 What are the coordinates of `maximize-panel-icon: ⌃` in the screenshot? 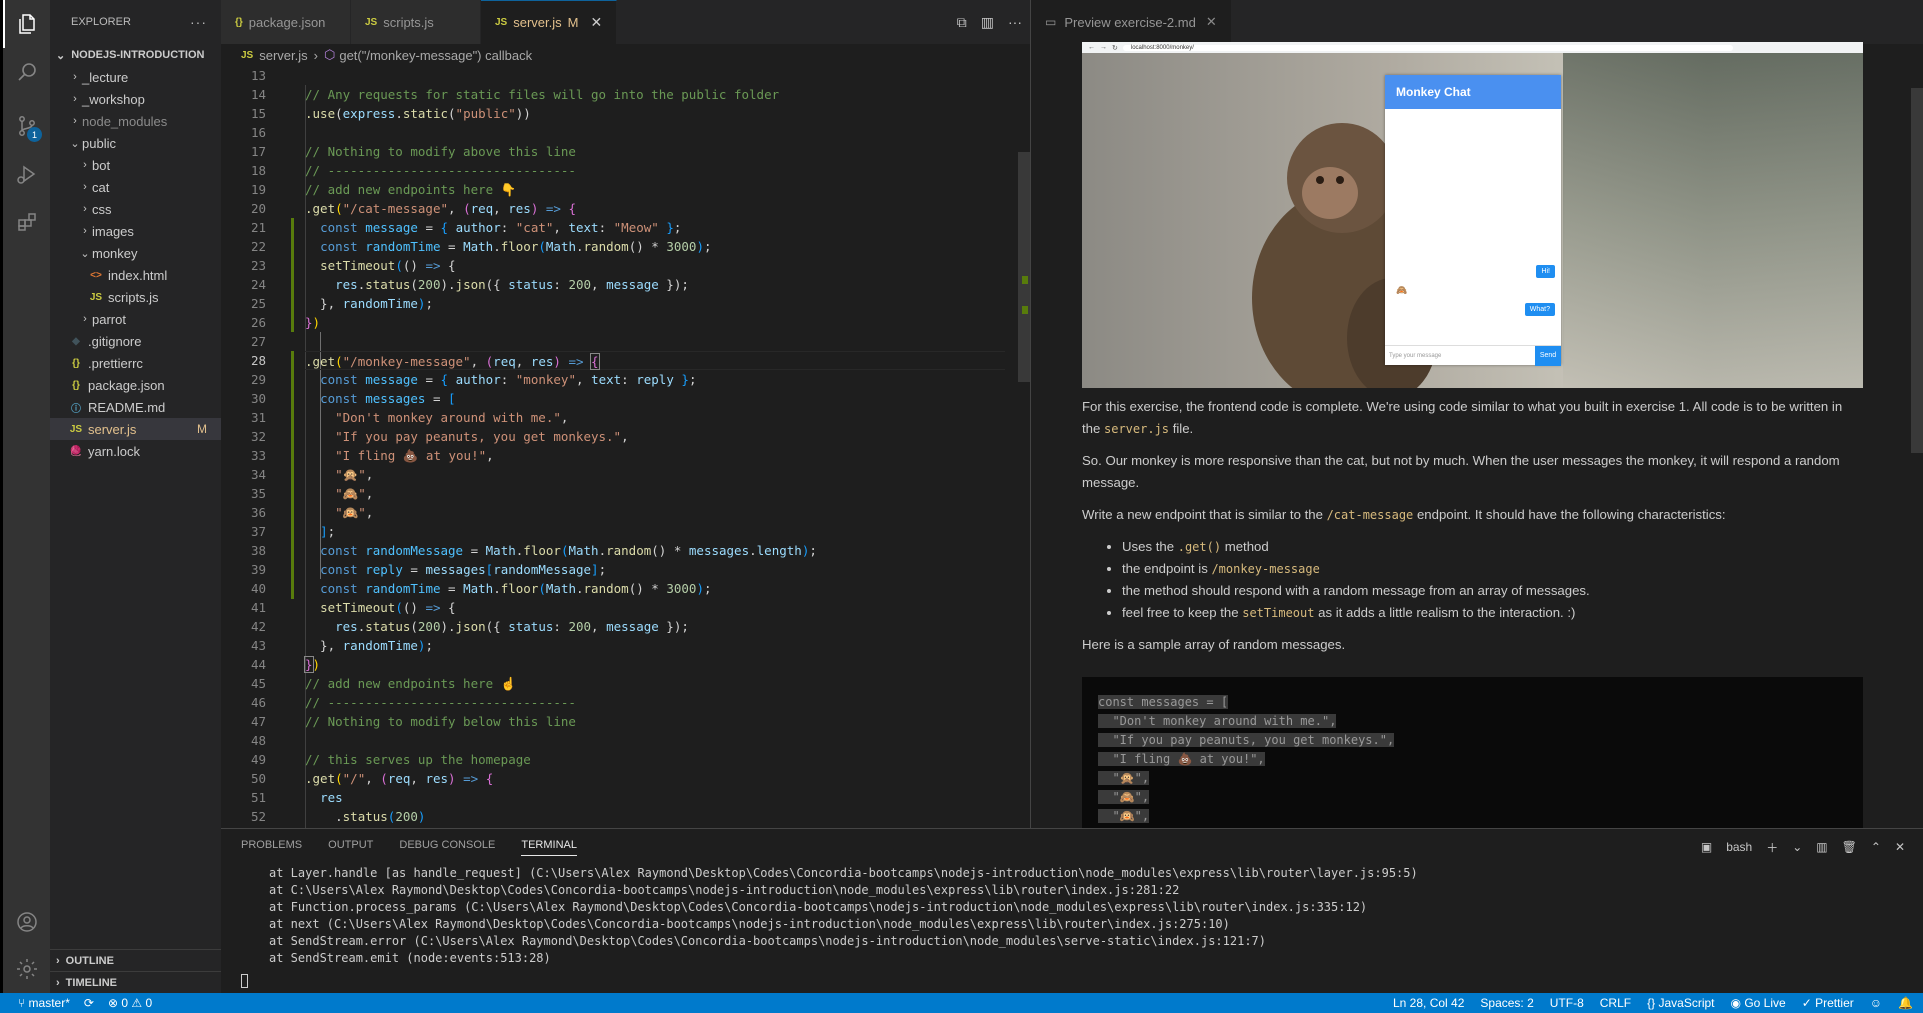 It's located at (1876, 847).